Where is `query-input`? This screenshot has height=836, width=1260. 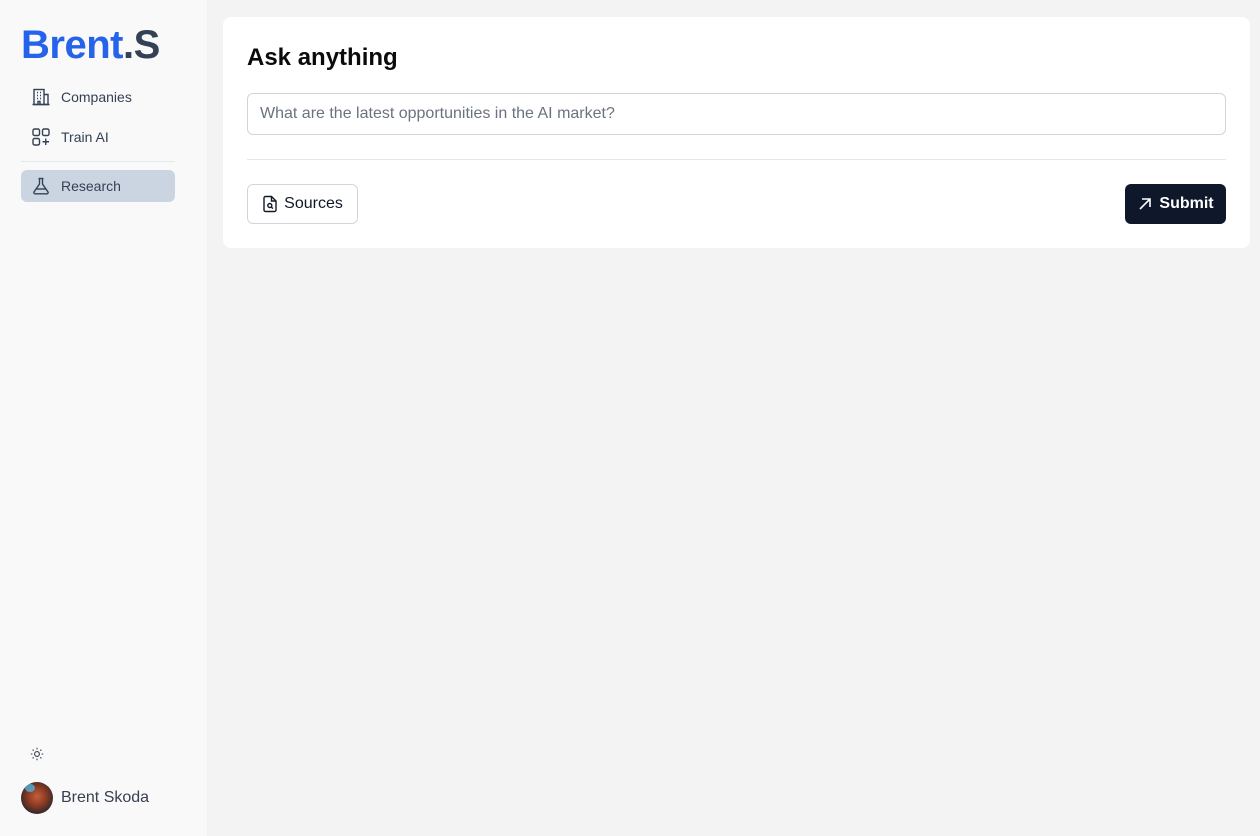 query-input is located at coordinates (736, 114).